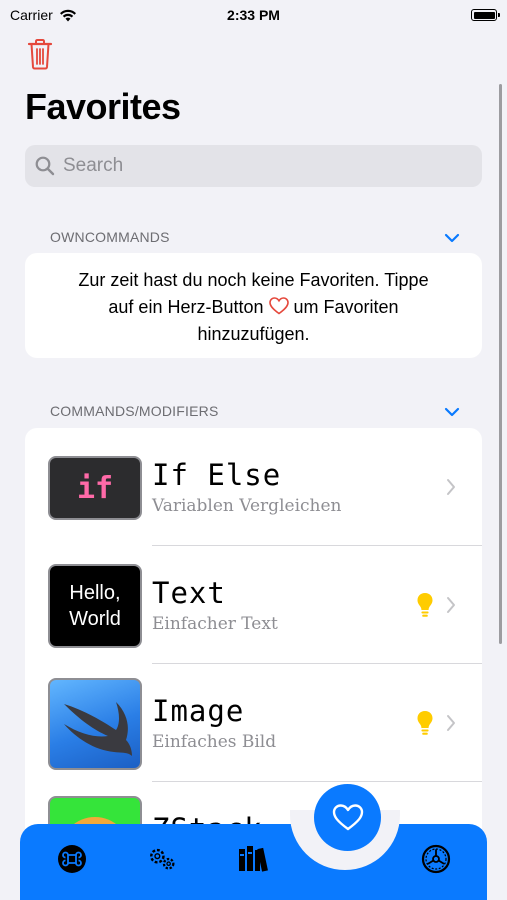 The image size is (507, 900). What do you see at coordinates (485, 15) in the screenshot?
I see `battery-icon` at bounding box center [485, 15].